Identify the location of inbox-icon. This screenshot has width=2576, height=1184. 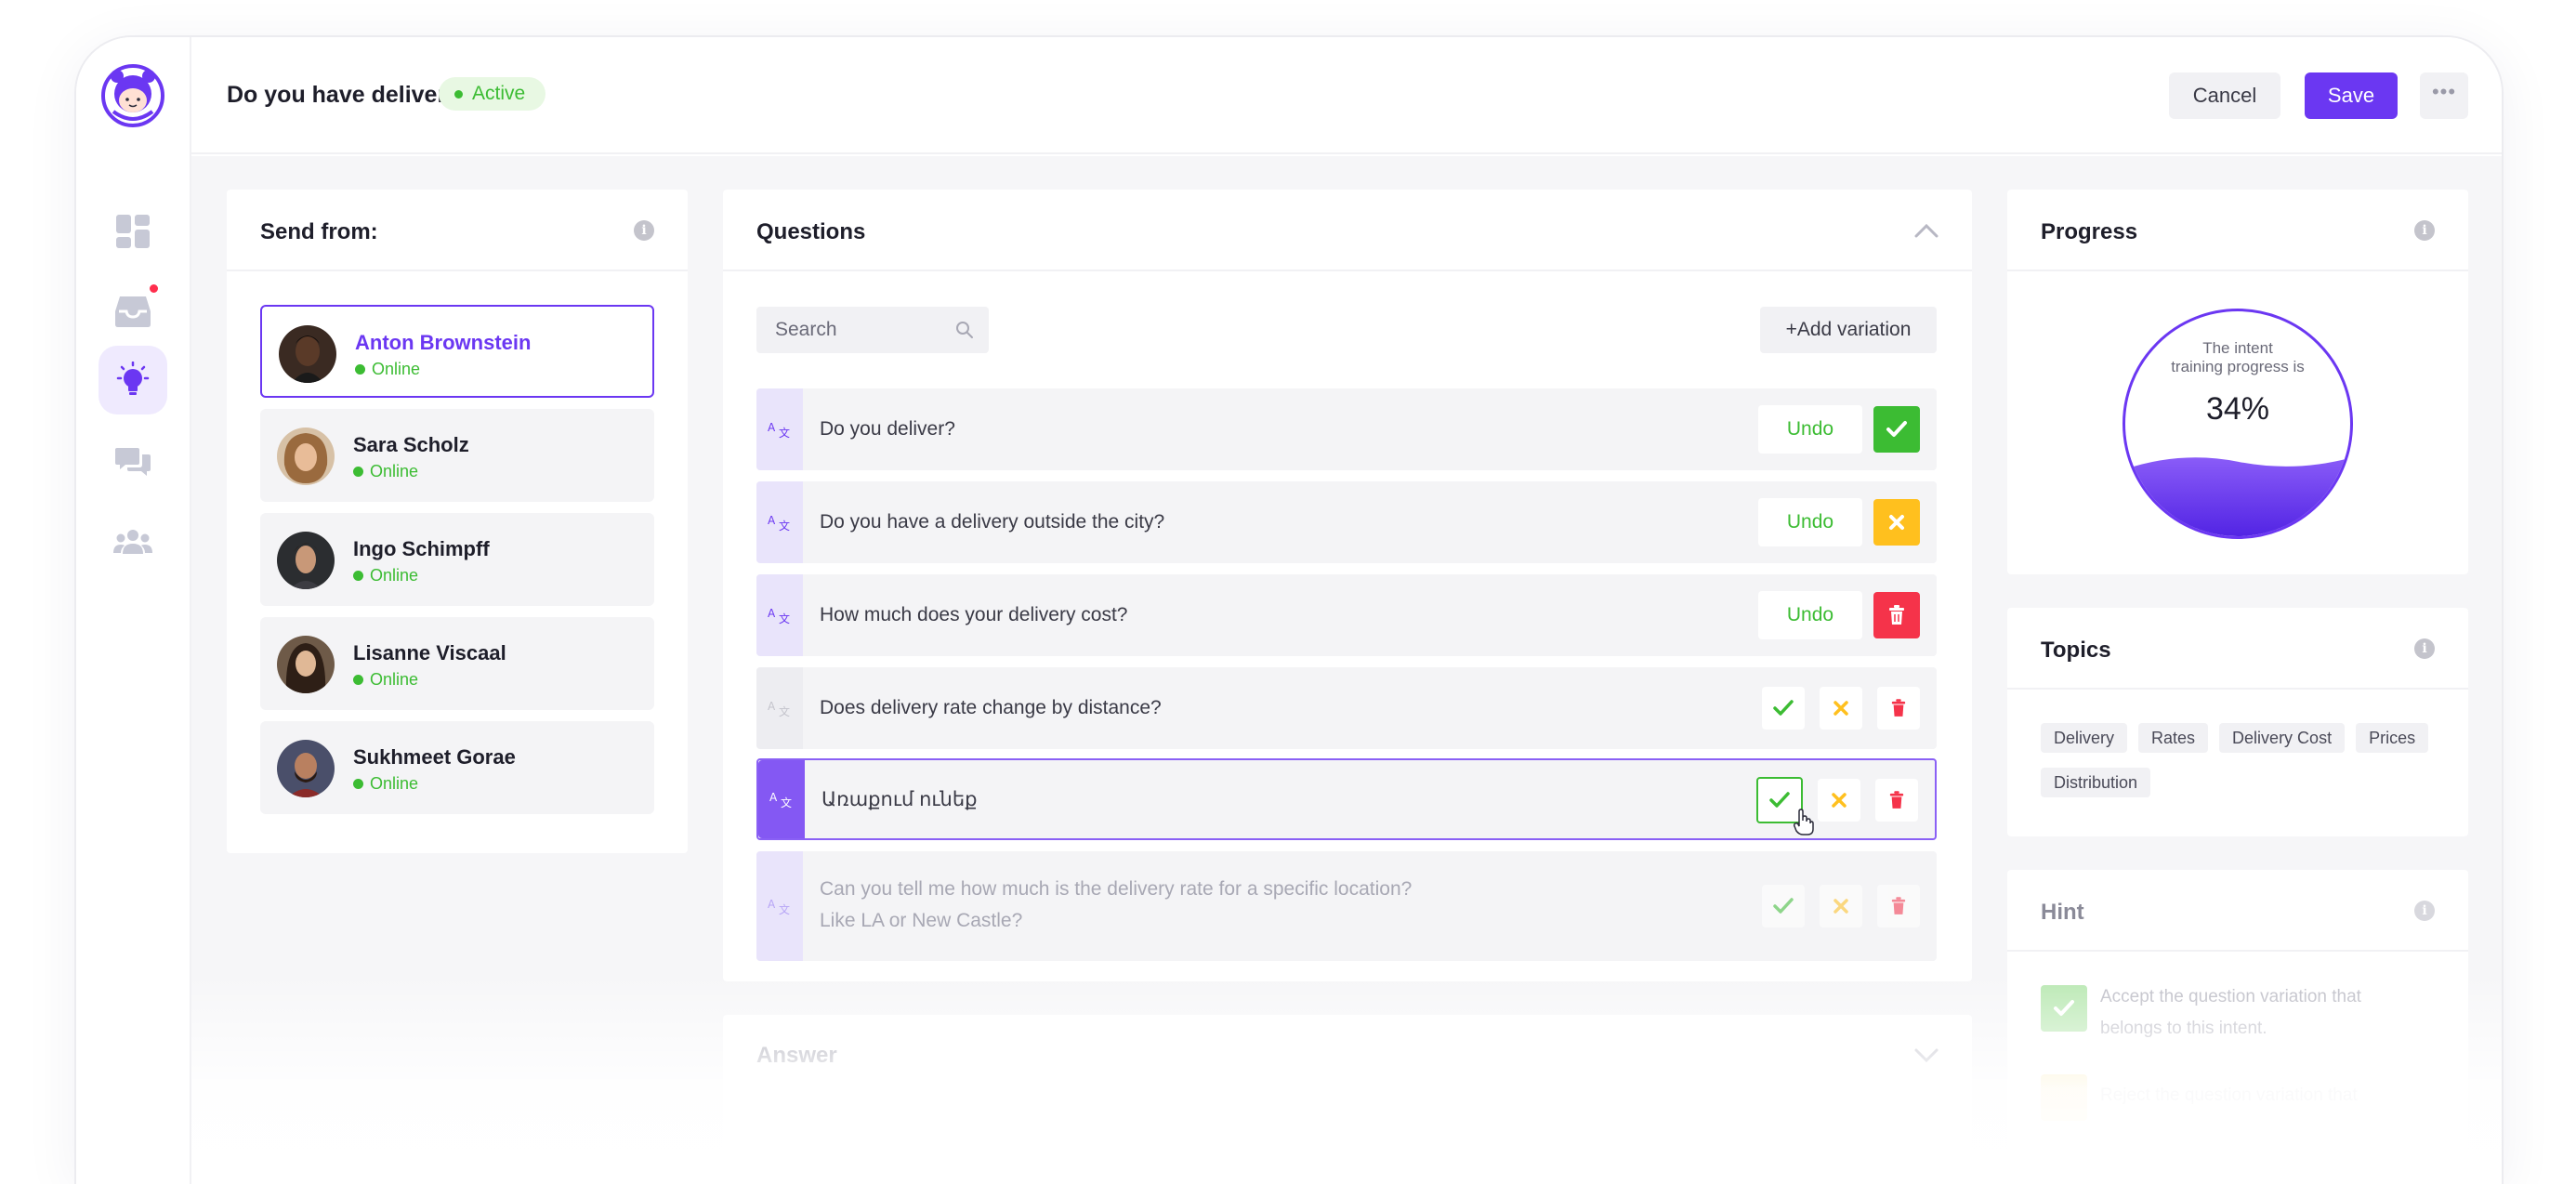
(133, 311).